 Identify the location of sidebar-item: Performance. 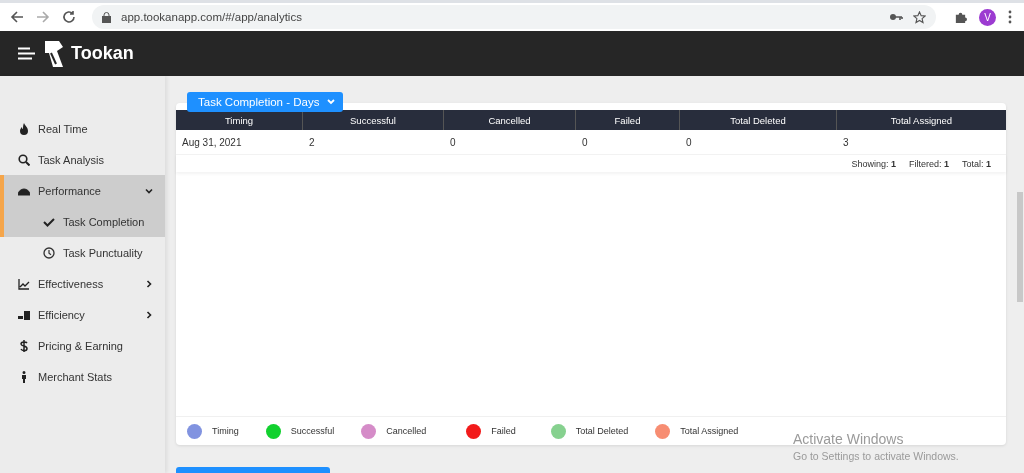
(82, 190).